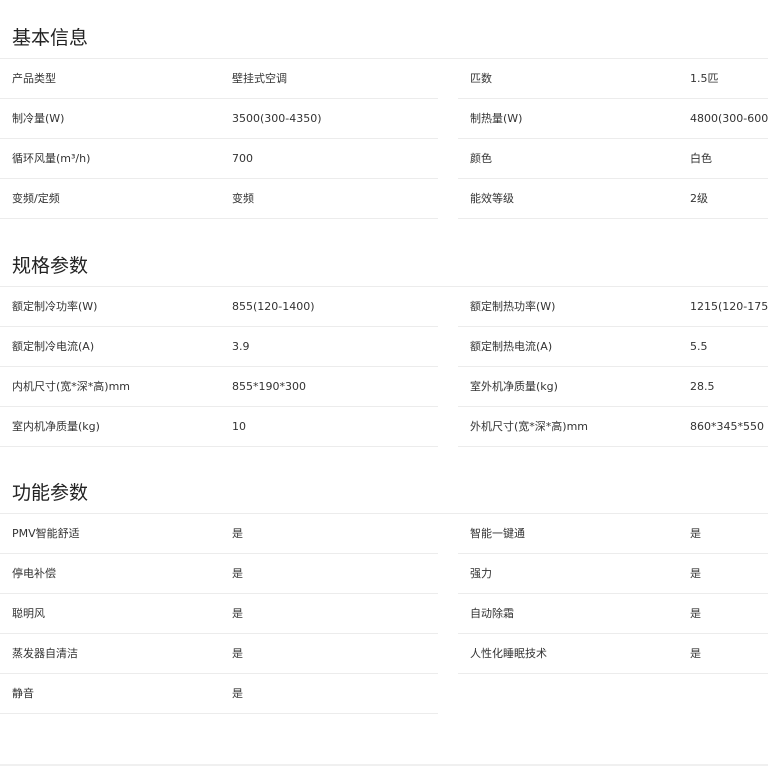 Image resolution: width=768 pixels, height=768 pixels. Describe the element at coordinates (699, 346) in the screenshot. I see `spec-value: 5.5` at that location.